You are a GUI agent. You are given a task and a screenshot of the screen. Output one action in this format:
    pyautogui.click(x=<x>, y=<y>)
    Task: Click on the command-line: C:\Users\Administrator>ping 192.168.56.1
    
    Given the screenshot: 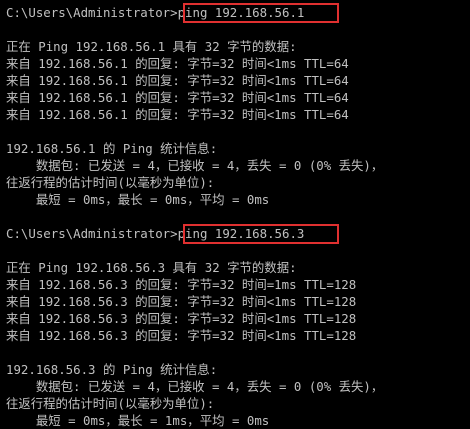 What is the action you would take?
    pyautogui.click(x=235, y=13)
    